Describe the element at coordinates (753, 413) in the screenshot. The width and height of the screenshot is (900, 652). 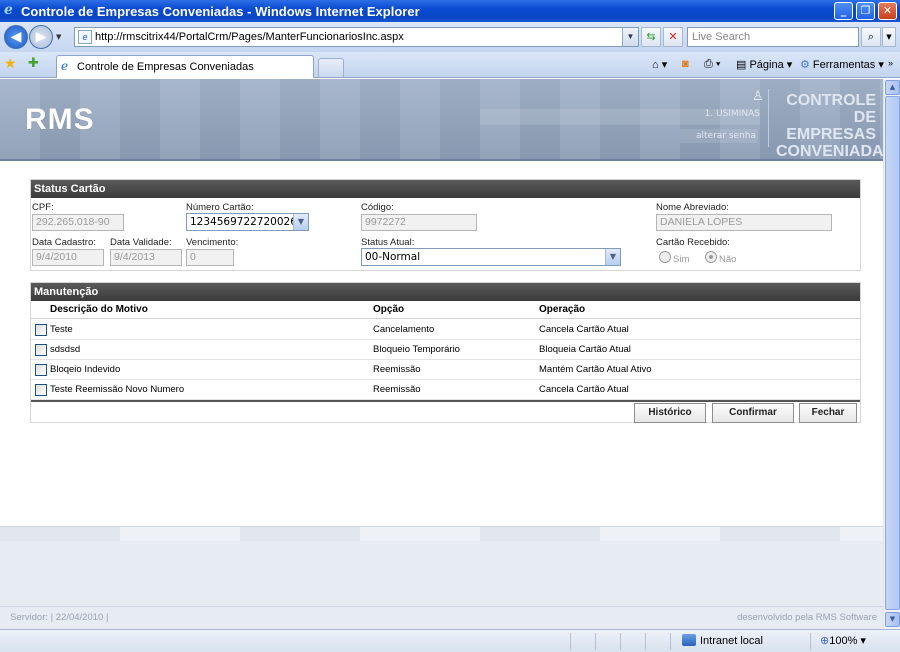
I see `confirm-button: Confirmar` at that location.